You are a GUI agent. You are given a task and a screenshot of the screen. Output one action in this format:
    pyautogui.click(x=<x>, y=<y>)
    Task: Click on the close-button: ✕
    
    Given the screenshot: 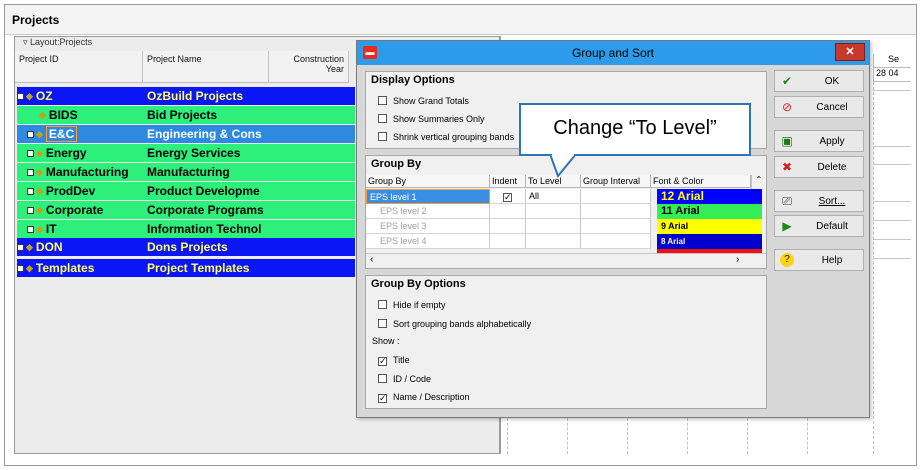 What is the action you would take?
    pyautogui.click(x=850, y=52)
    